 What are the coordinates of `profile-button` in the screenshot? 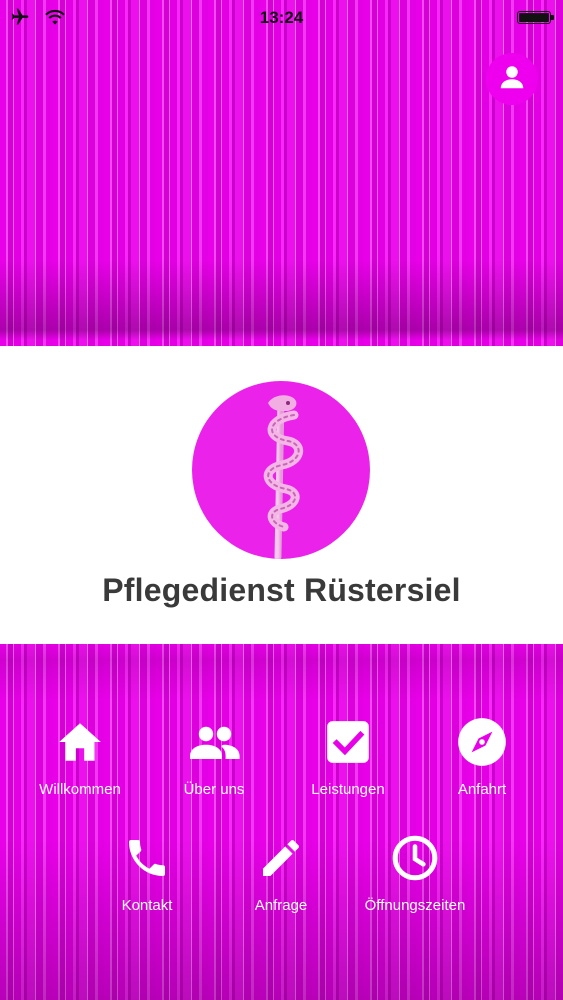 It's located at (512, 79).